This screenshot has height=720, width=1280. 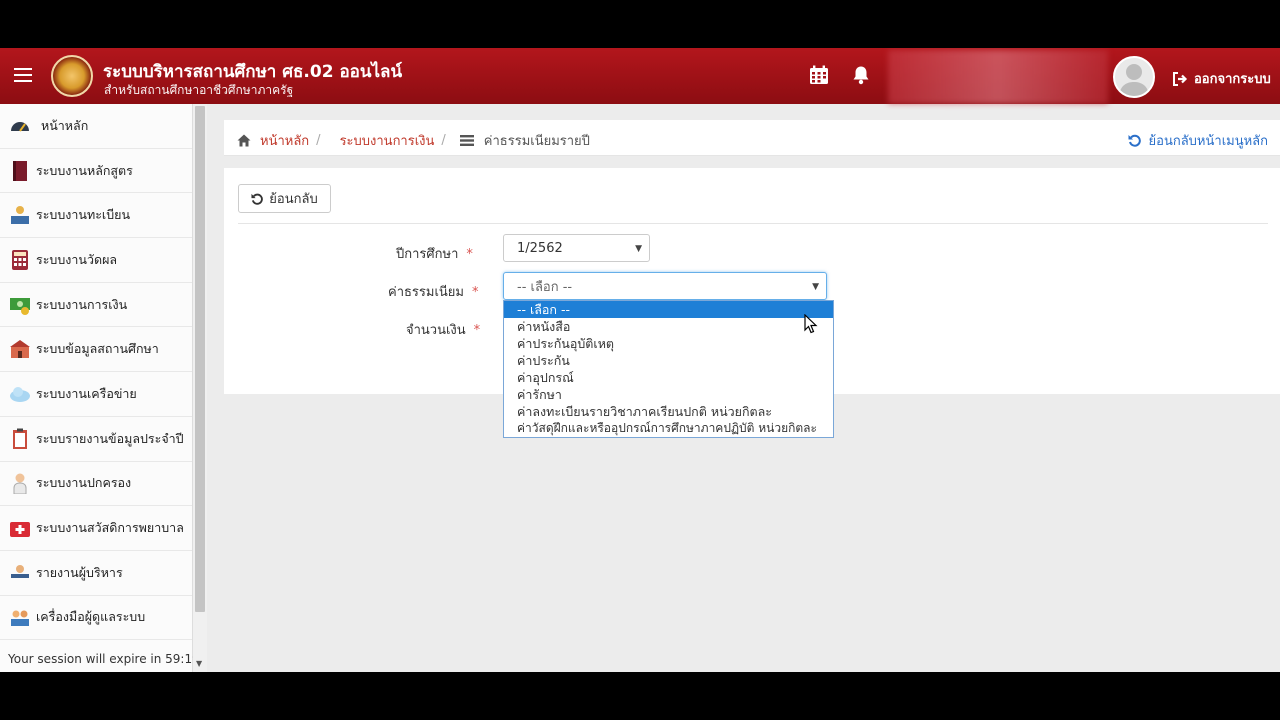 I want to click on sidebar-item-registration: ระบบงานทะเบียน, so click(x=96, y=216).